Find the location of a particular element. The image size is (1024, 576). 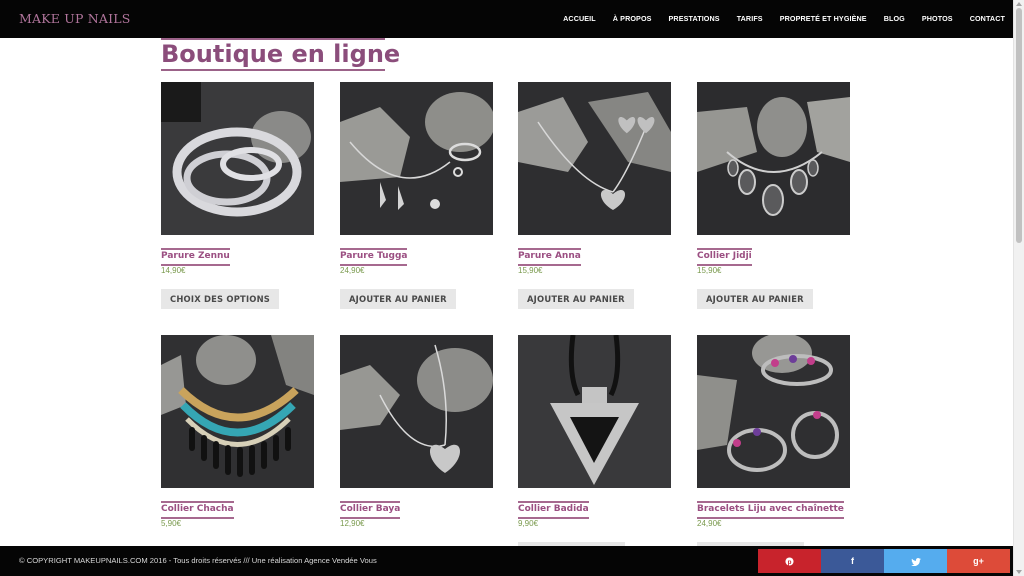

pinterest-button: p is located at coordinates (789, 561).